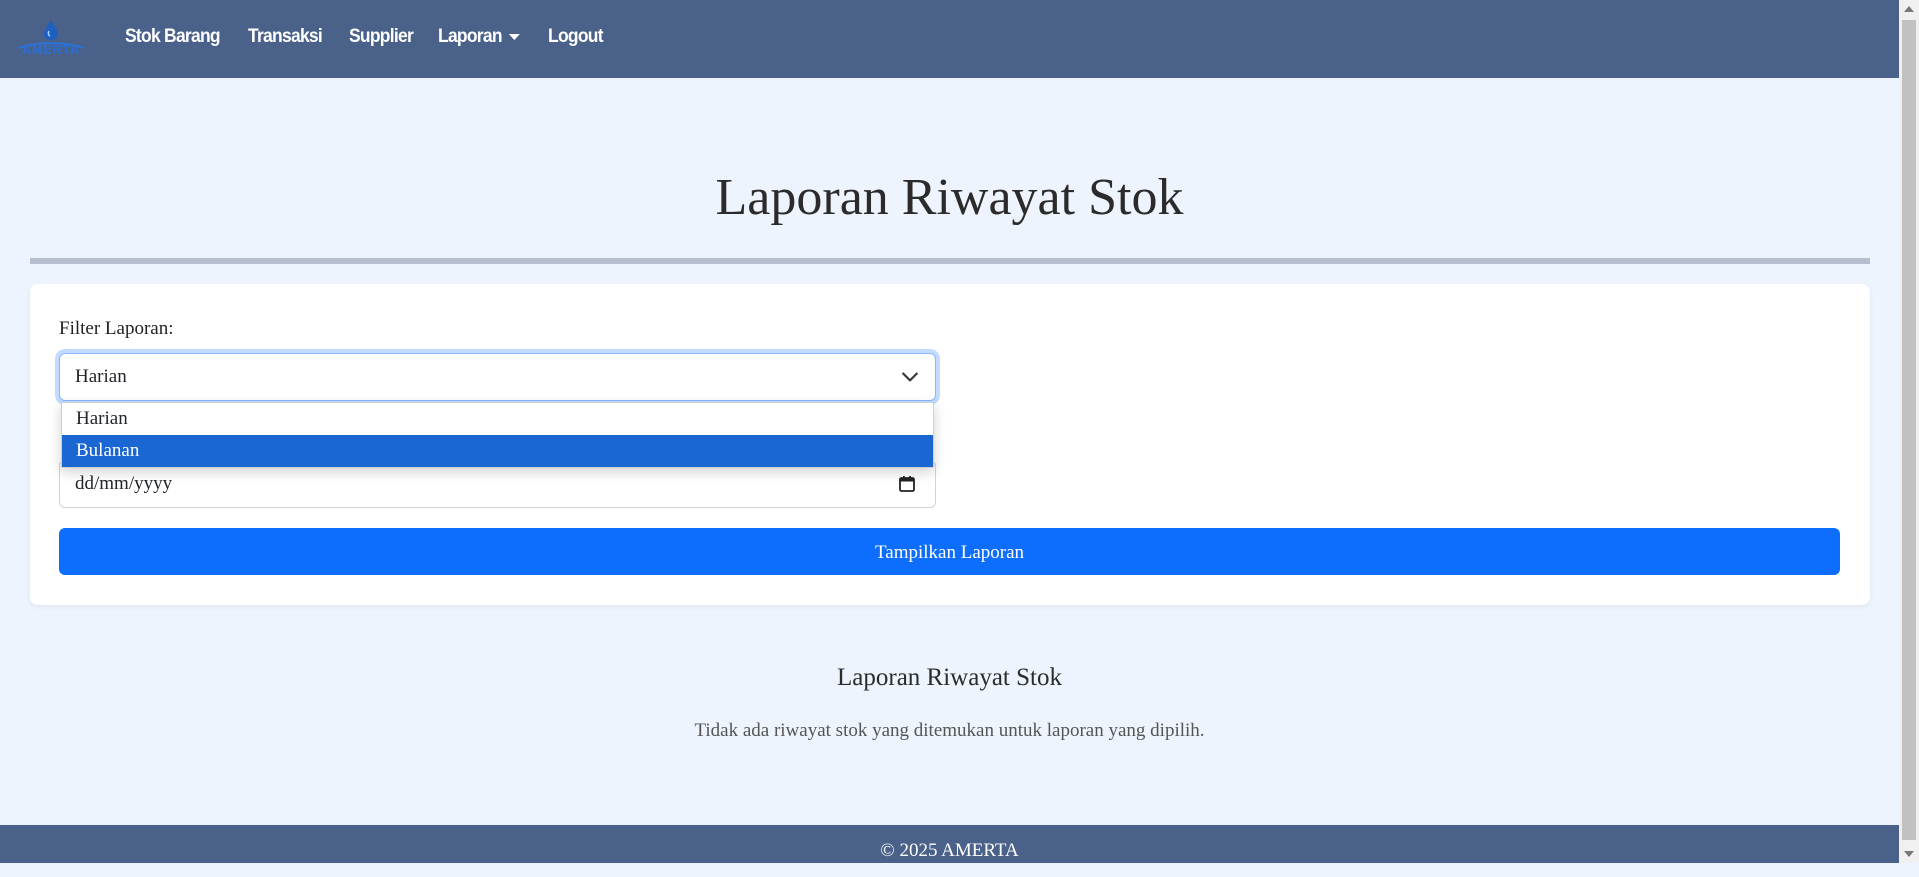 This screenshot has width=1919, height=877. What do you see at coordinates (381, 37) in the screenshot?
I see `nav-supplier: Supplier` at bounding box center [381, 37].